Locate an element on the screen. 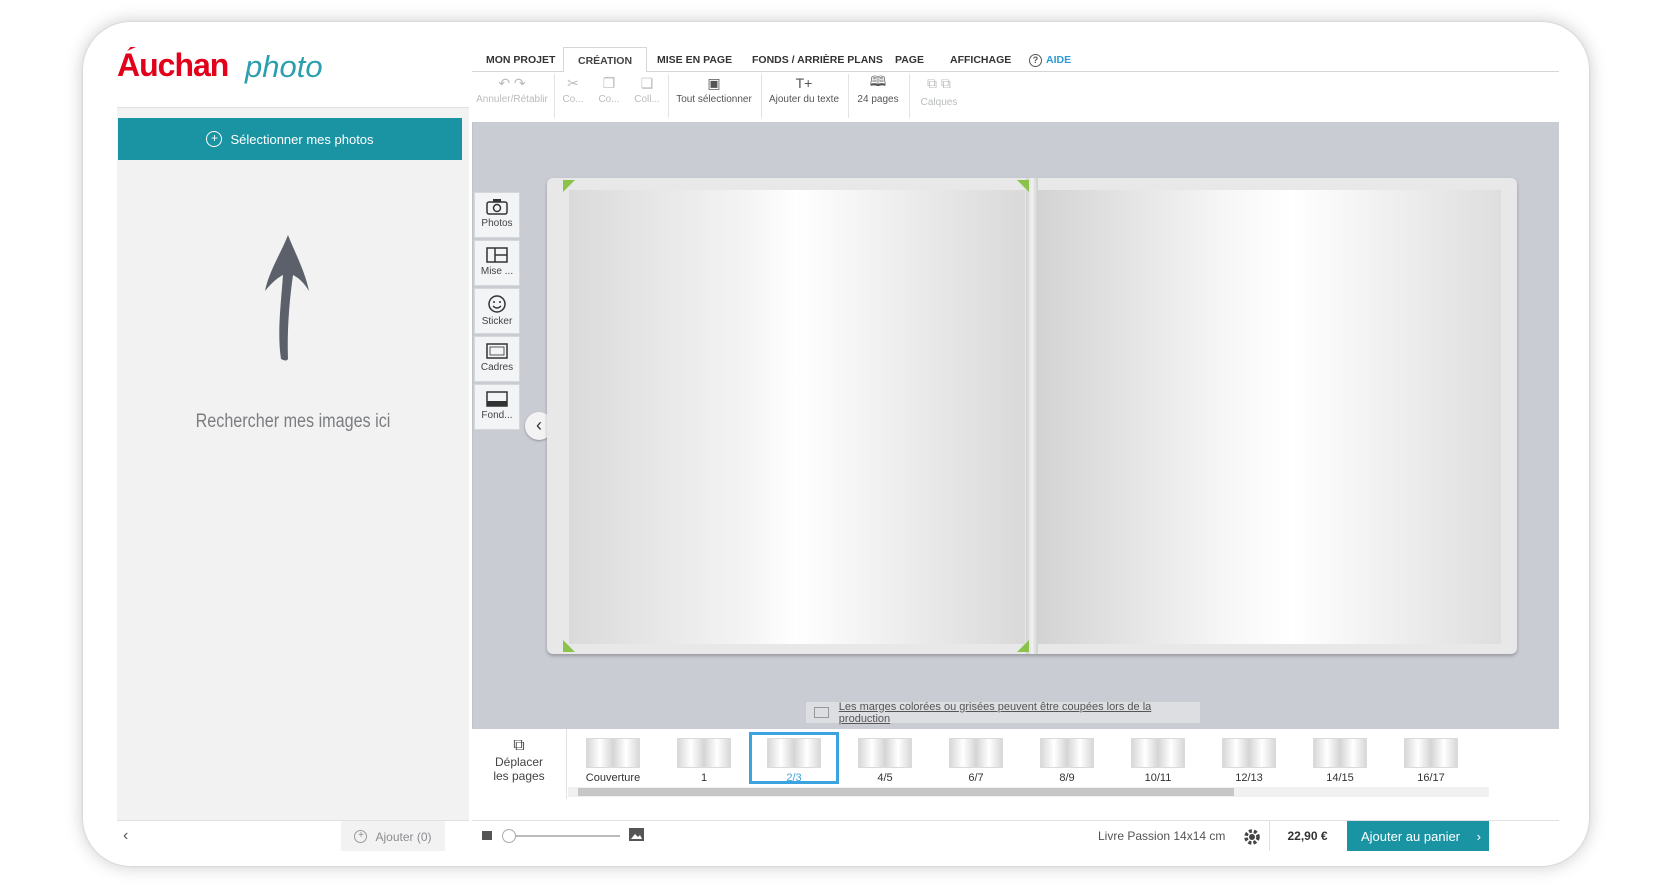 Image resolution: width=1667 pixels, height=888 pixels. side-tool-sticker: Sticker is located at coordinates (497, 311).